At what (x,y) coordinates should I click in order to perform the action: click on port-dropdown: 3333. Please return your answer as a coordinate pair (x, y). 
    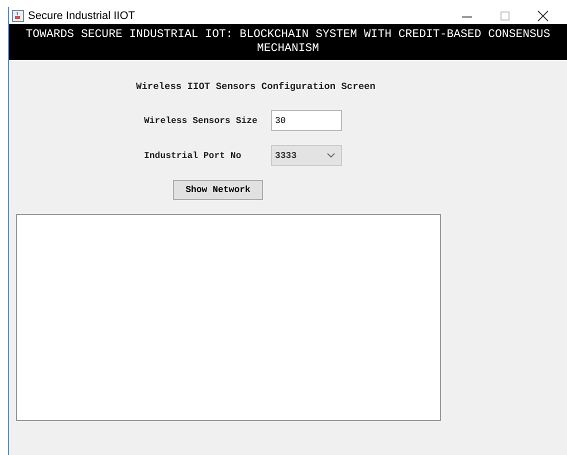
    Looking at the image, I should click on (306, 155).